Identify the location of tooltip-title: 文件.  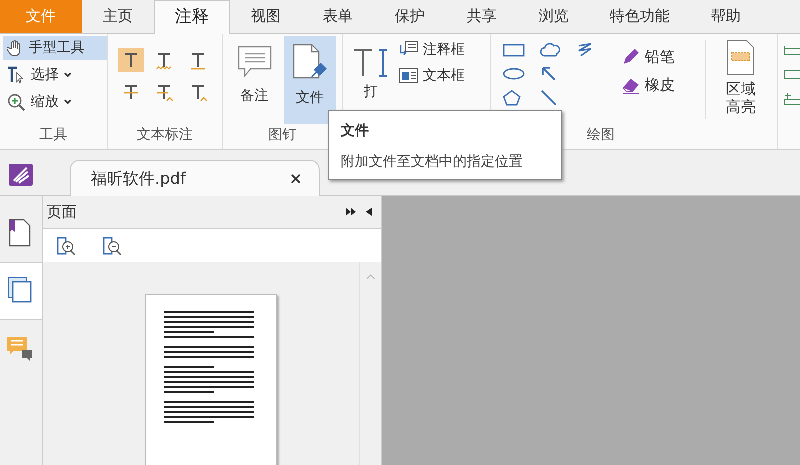
(355, 131).